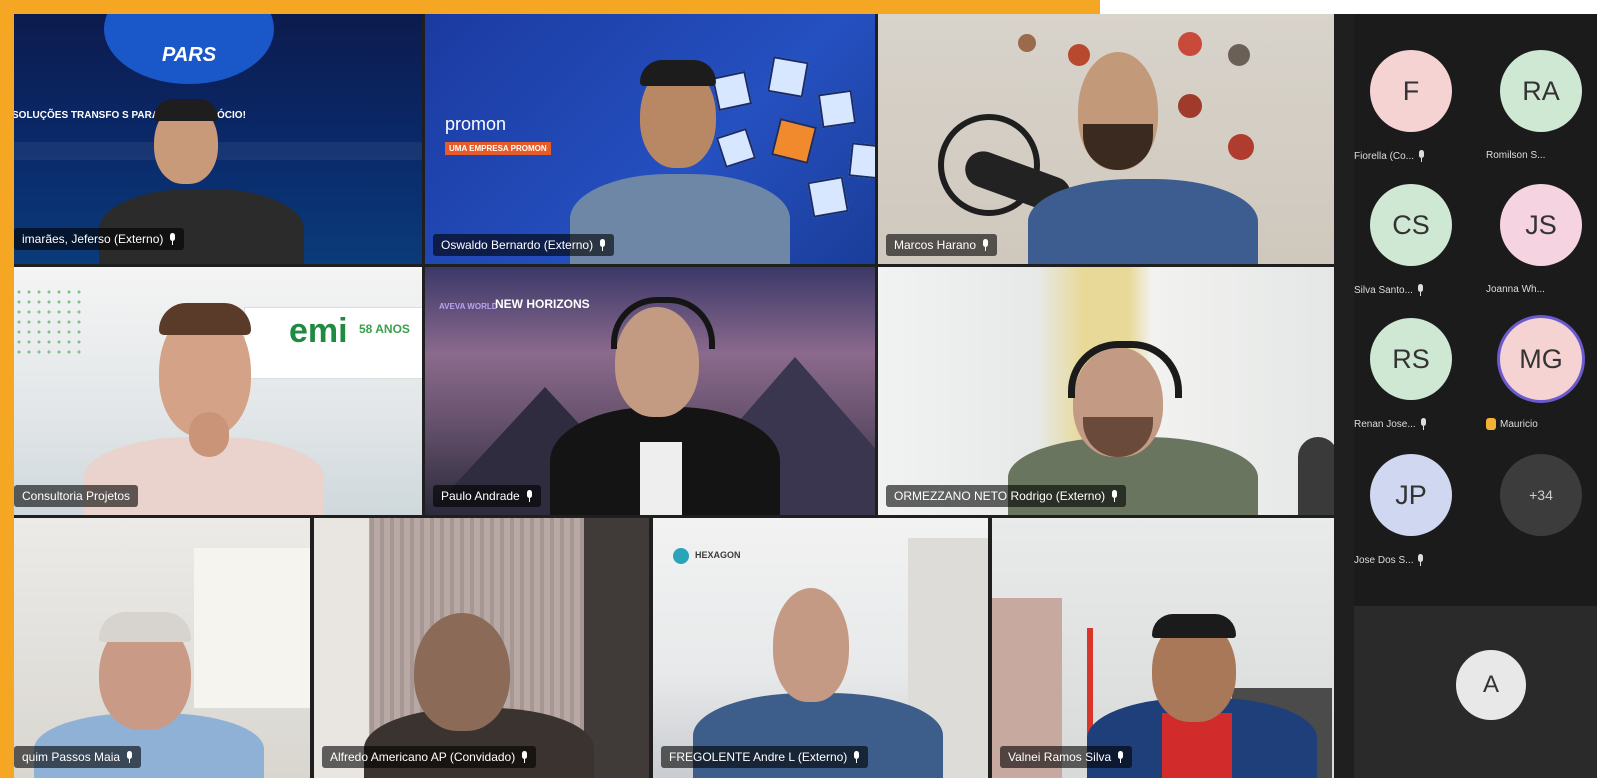 The image size is (1597, 778). Describe the element at coordinates (1541, 91) in the screenshot. I see `participant-avatar: RA` at that location.